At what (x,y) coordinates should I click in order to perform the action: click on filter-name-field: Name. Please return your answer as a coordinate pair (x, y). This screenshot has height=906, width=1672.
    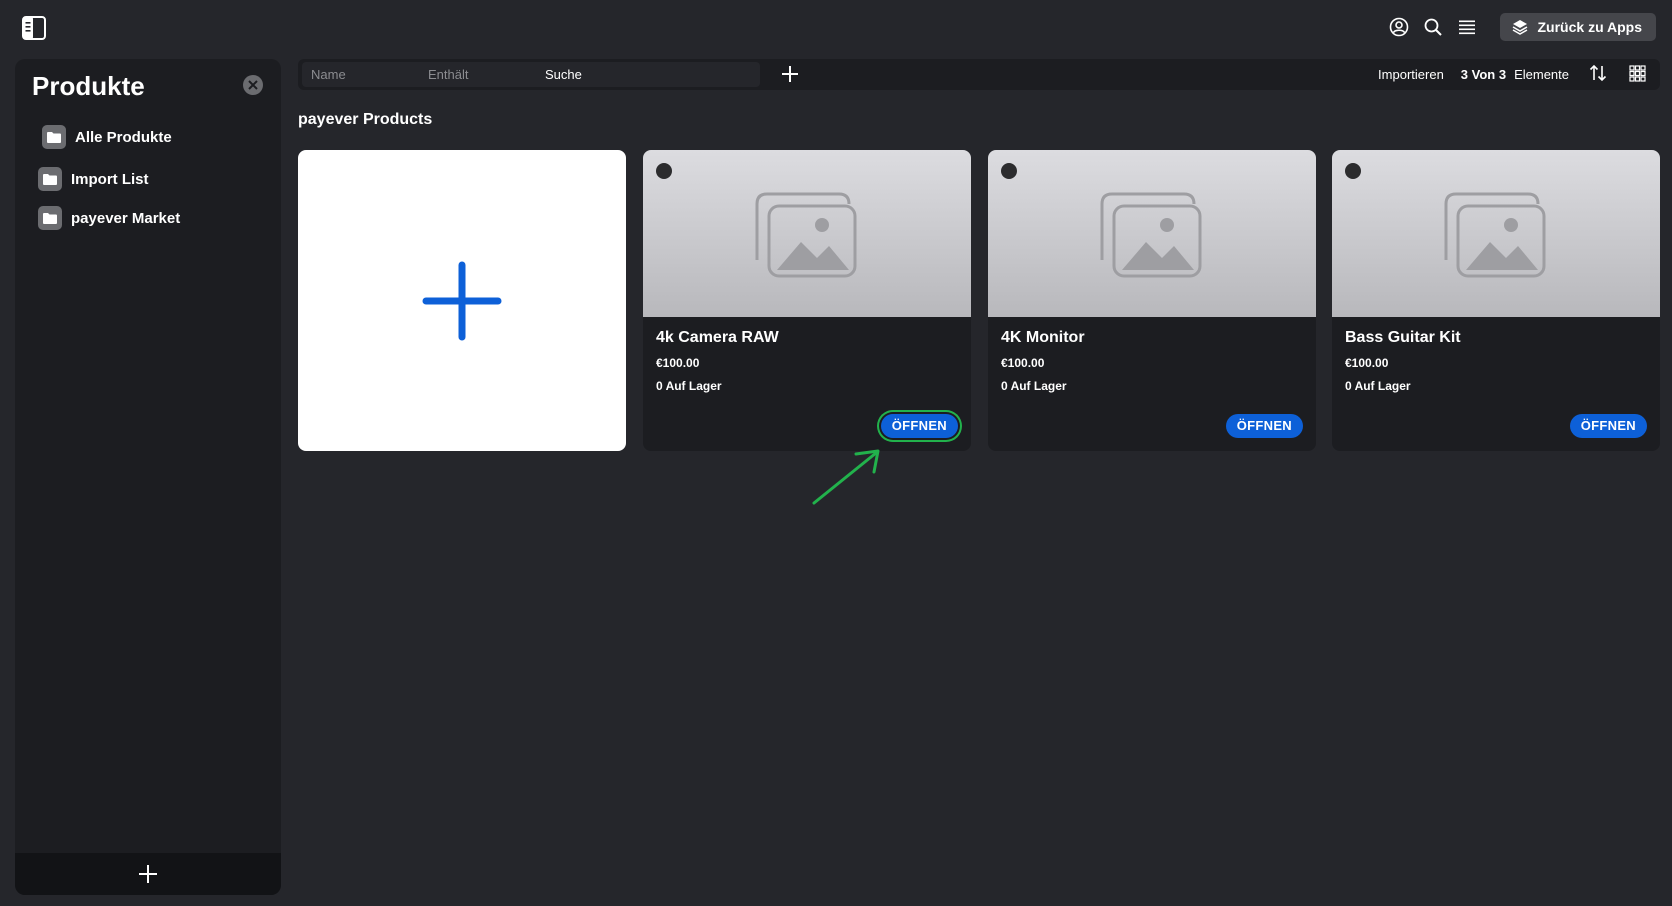
    Looking at the image, I should click on (360, 74).